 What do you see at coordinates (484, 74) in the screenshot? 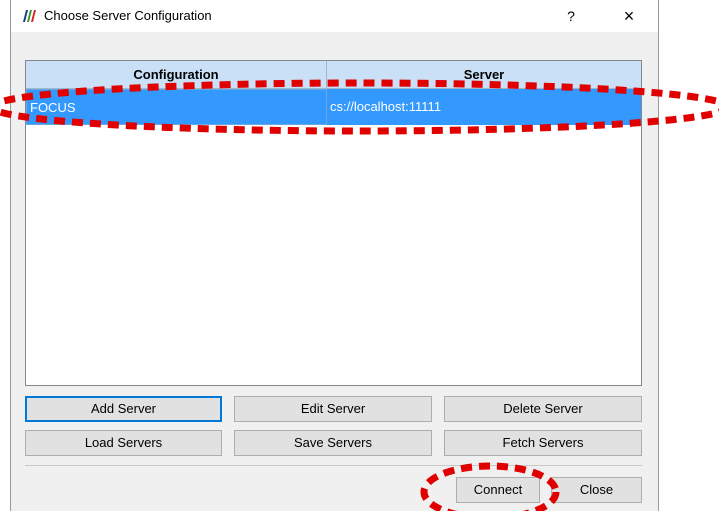
I see `column-header-server: Server` at bounding box center [484, 74].